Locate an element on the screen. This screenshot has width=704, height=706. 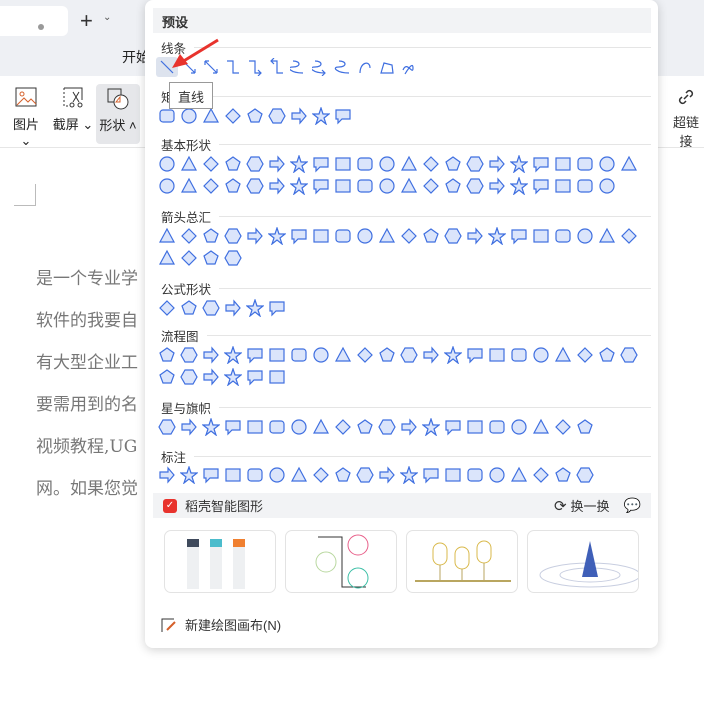
shape-snip-round-rect-icon is located at coordinates (277, 116).